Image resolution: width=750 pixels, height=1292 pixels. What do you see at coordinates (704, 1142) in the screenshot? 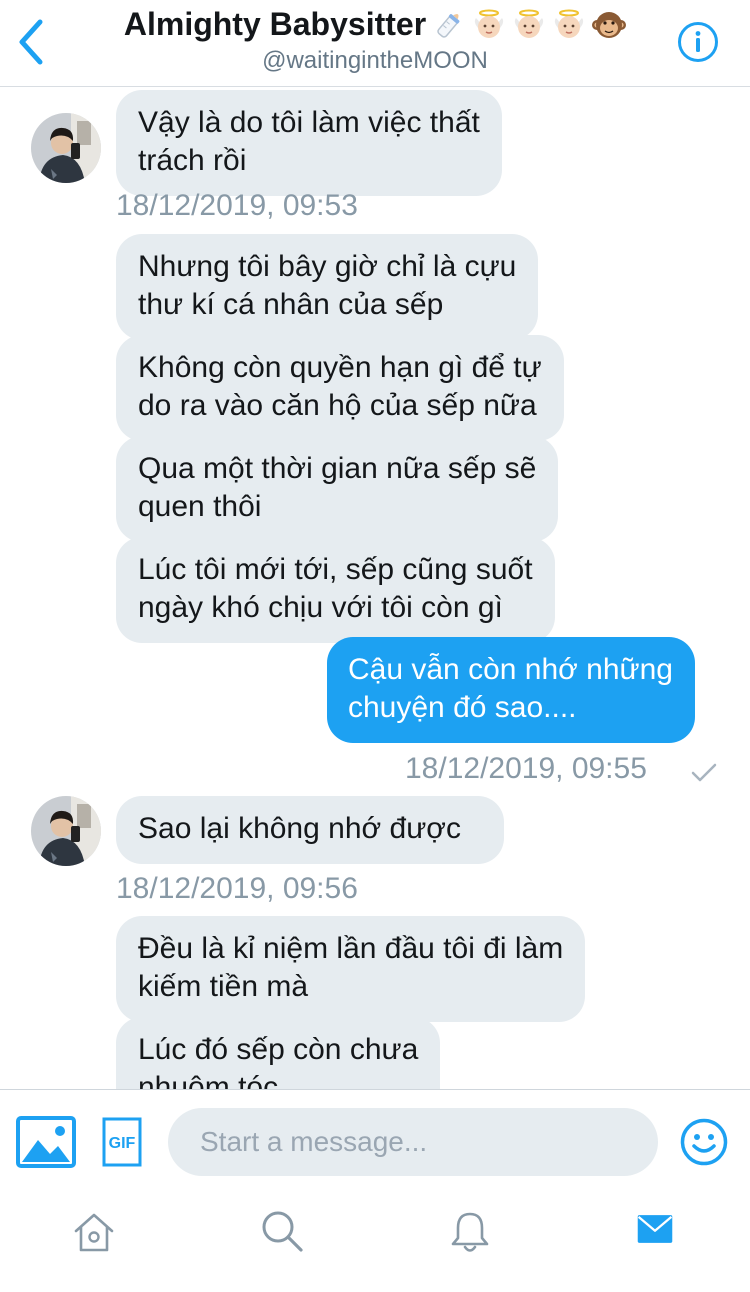
I see `emoji-icon` at bounding box center [704, 1142].